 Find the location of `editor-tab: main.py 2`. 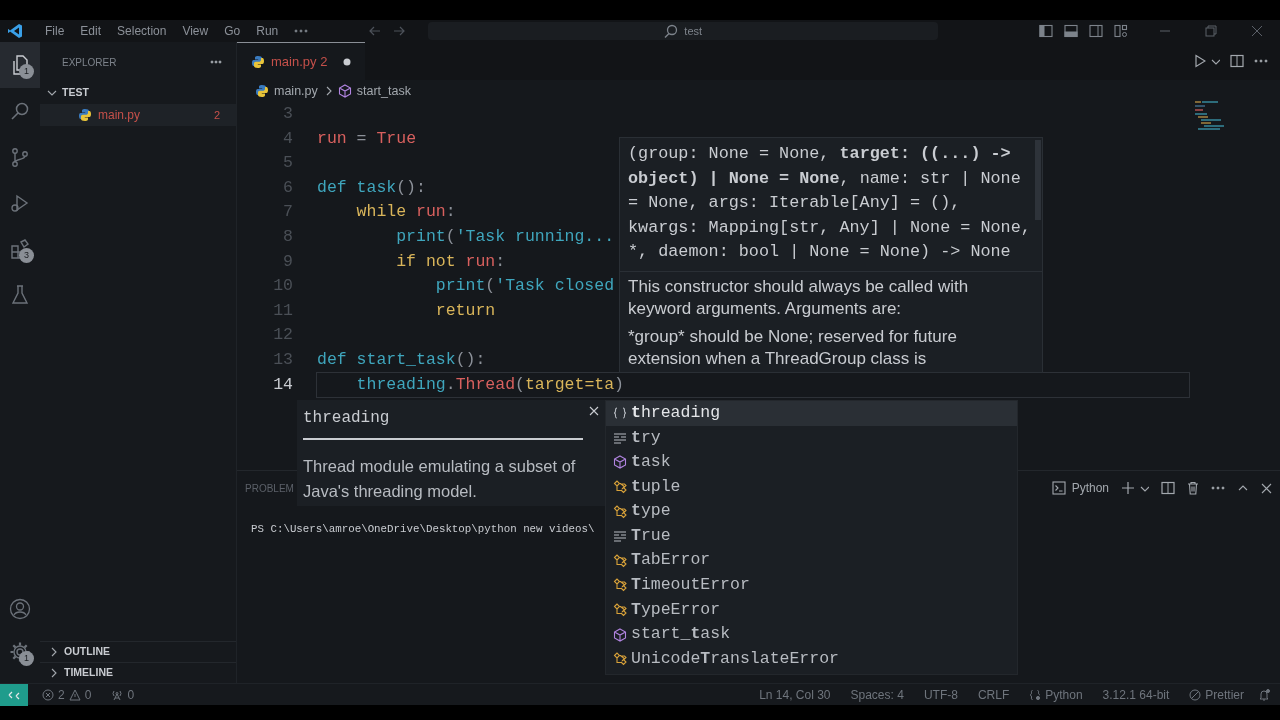

editor-tab: main.py 2 is located at coordinates (301, 61).